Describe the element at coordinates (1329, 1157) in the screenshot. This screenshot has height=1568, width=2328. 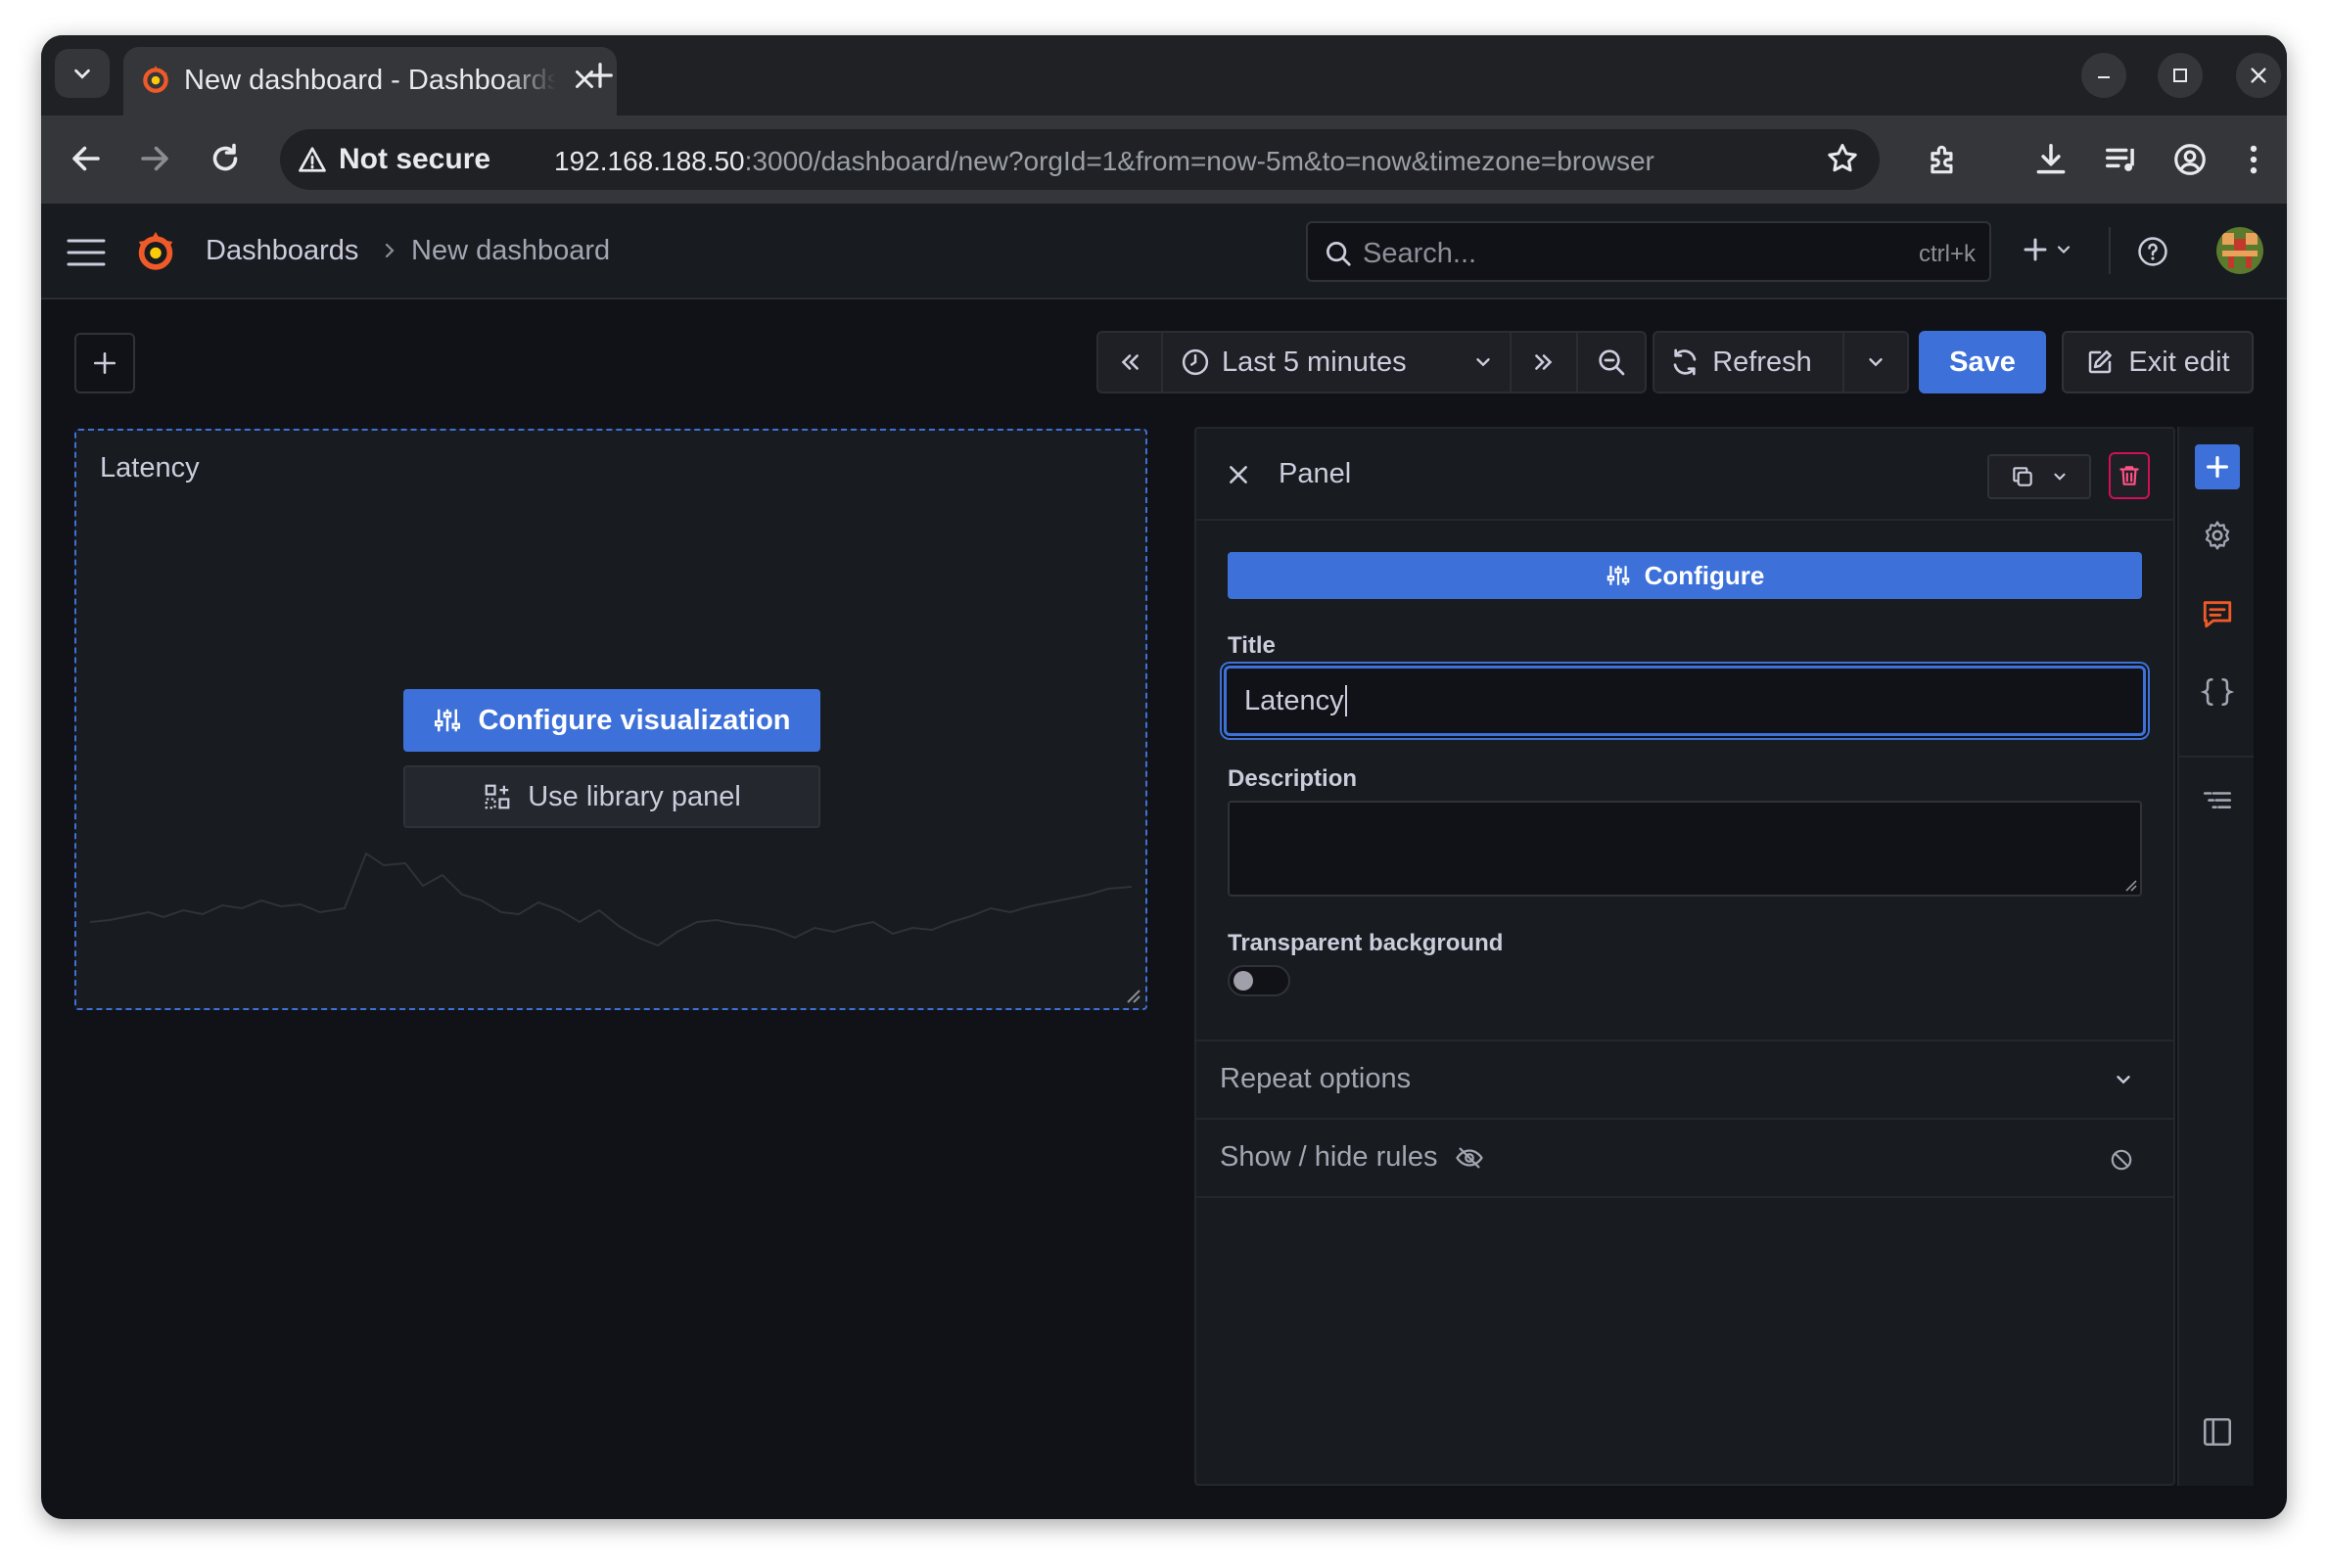
I see `show-hide-rules-label: Show / hide rules` at that location.